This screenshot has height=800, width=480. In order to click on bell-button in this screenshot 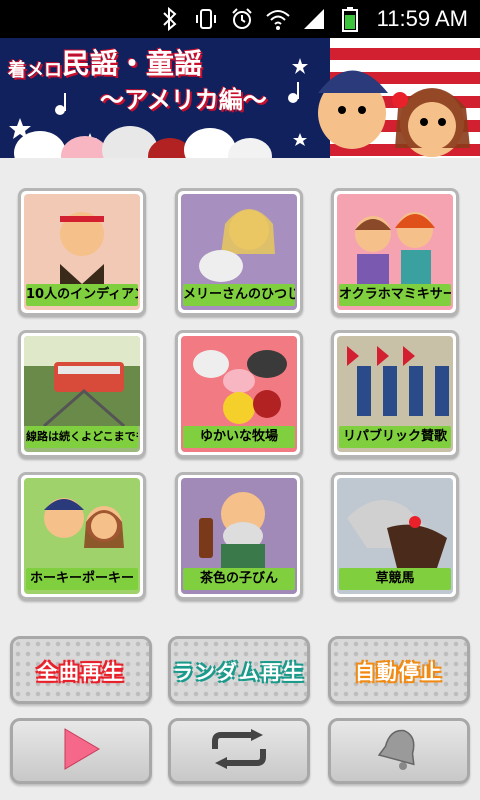, I will do `click(399, 751)`.